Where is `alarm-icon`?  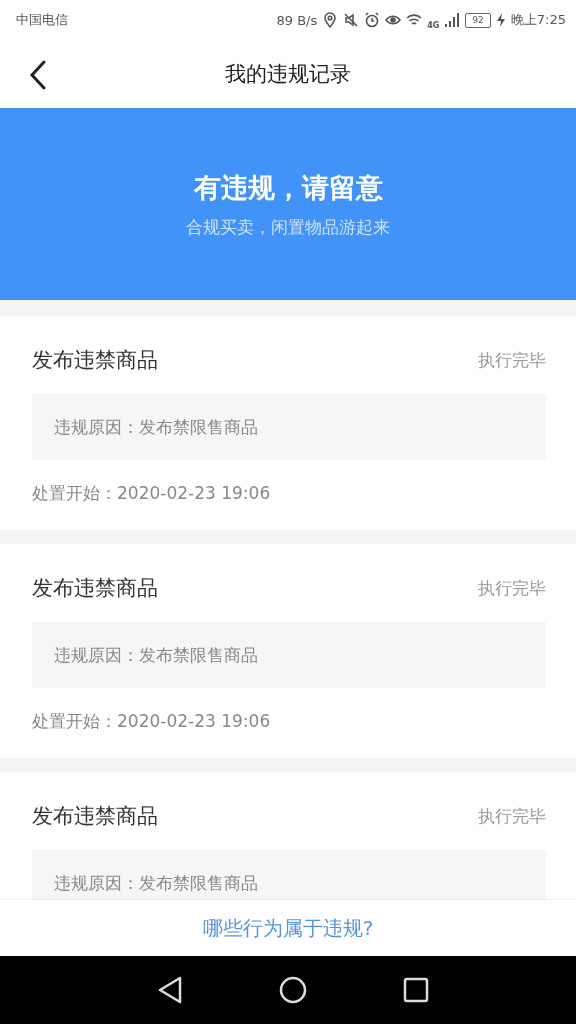
alarm-icon is located at coordinates (372, 20).